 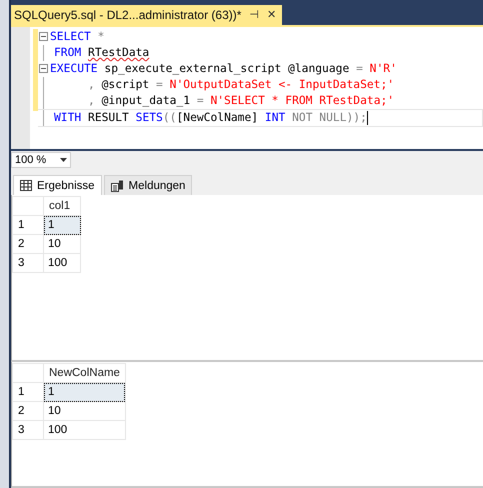 What do you see at coordinates (223, 69) in the screenshot?
I see `code-line: EXECUTE sp_execute_external_script @language = N'R'` at bounding box center [223, 69].